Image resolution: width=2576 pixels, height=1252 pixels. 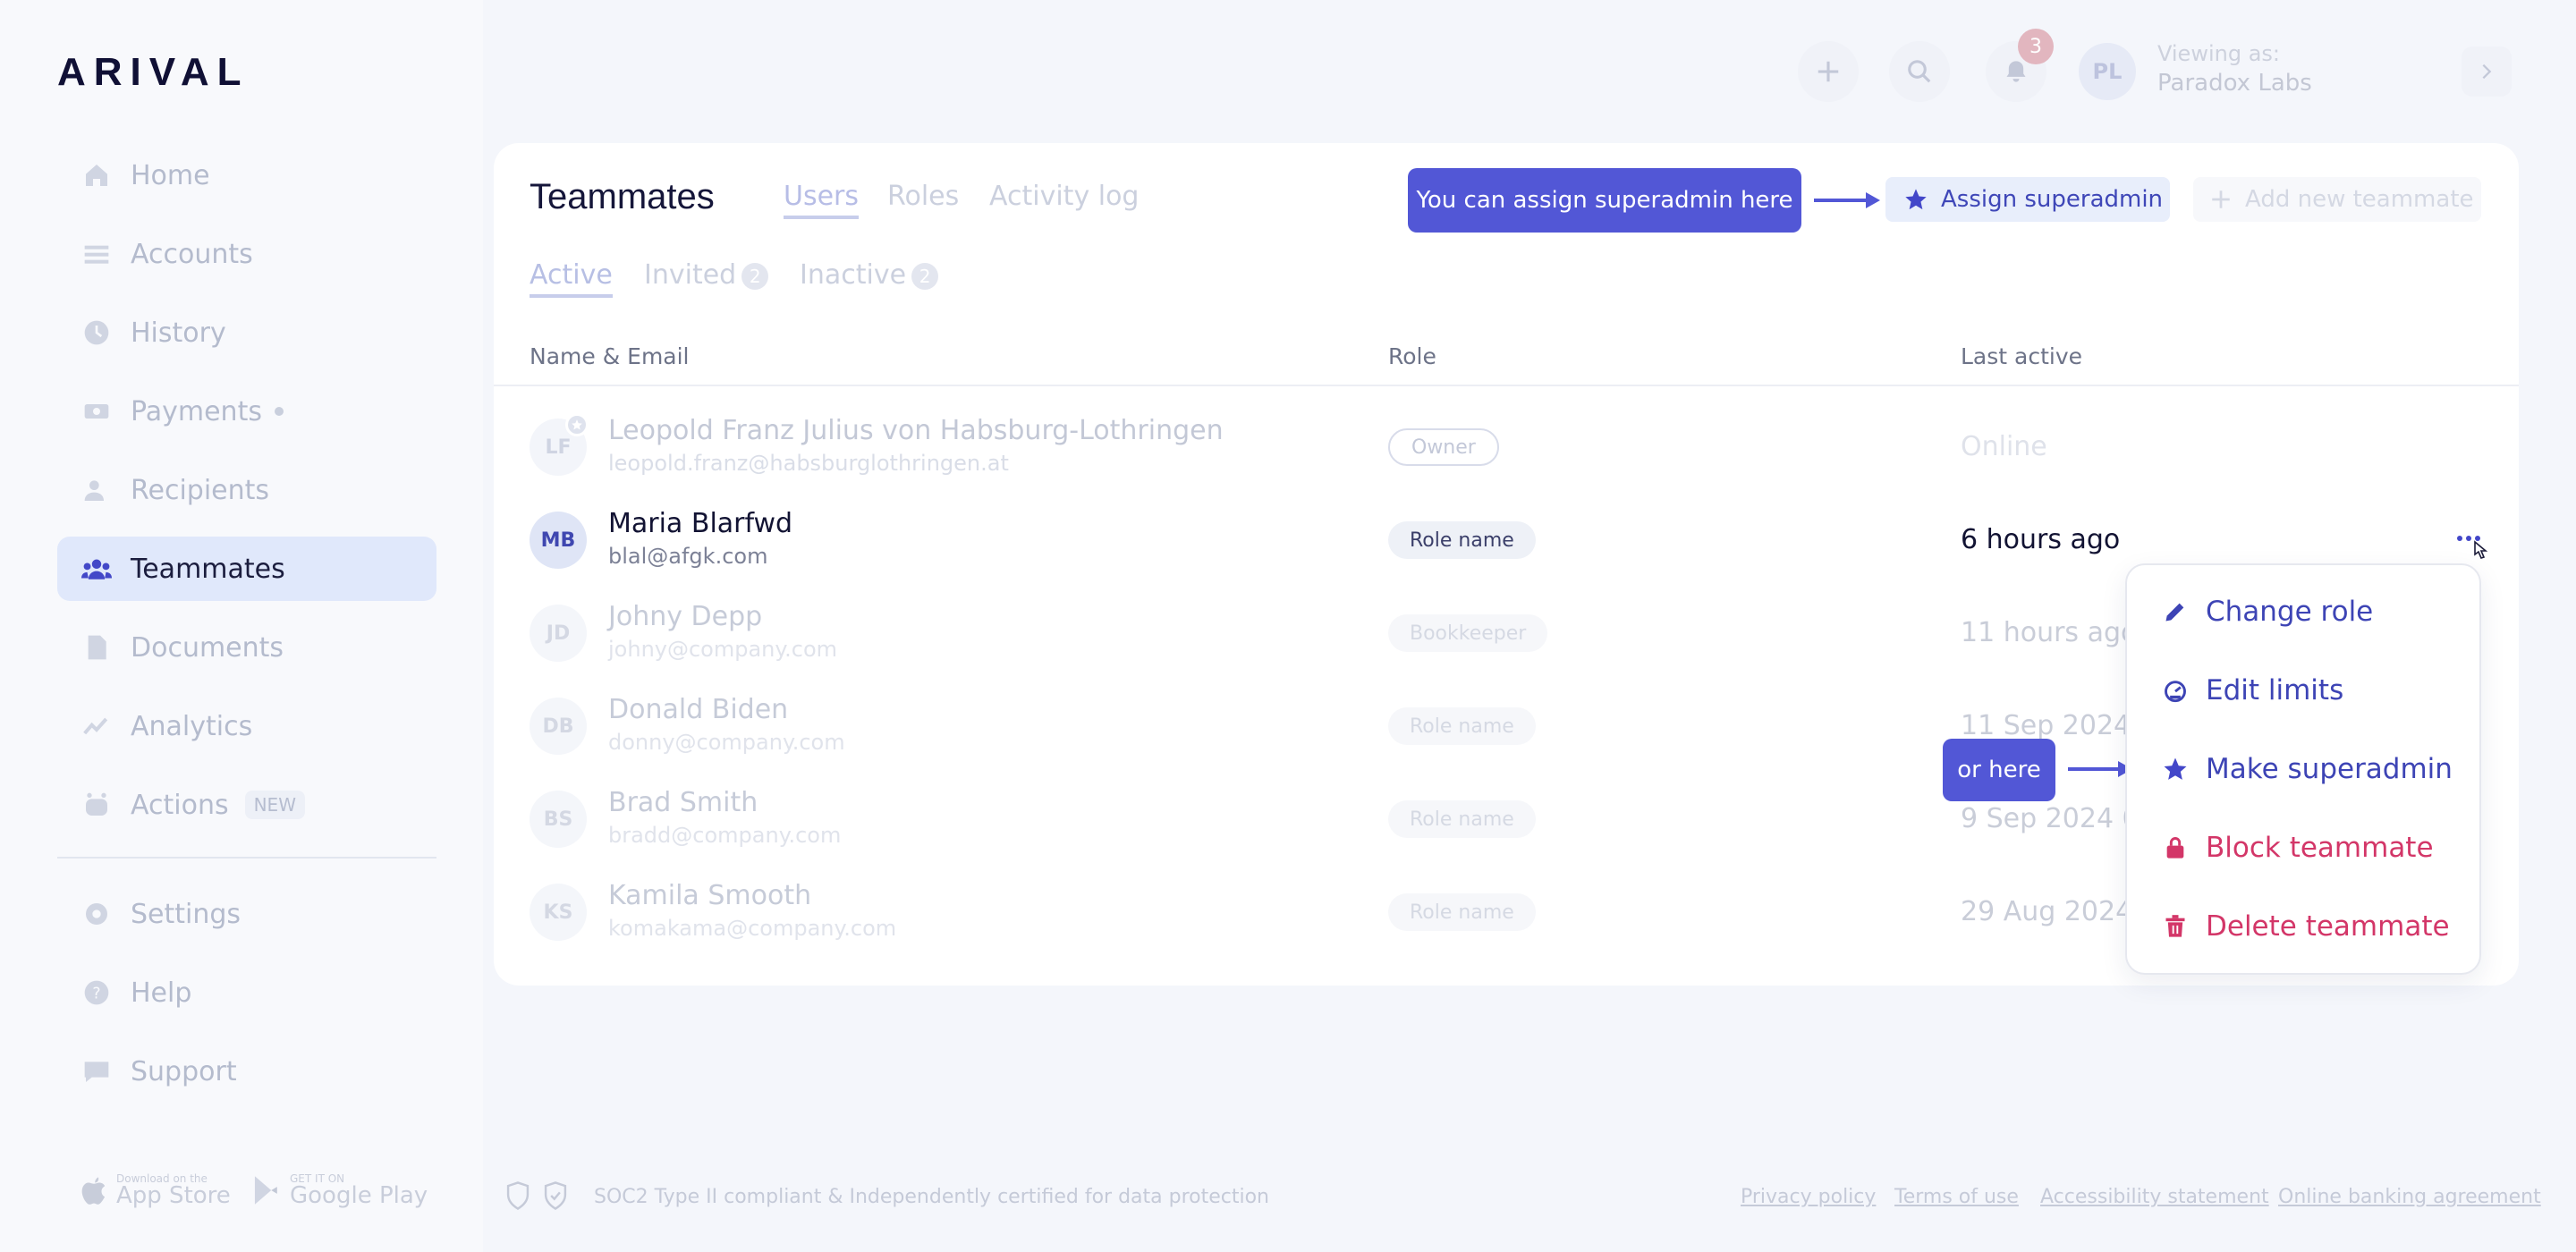 What do you see at coordinates (2049, 632) in the screenshot?
I see `last-active: 11 hours ago` at bounding box center [2049, 632].